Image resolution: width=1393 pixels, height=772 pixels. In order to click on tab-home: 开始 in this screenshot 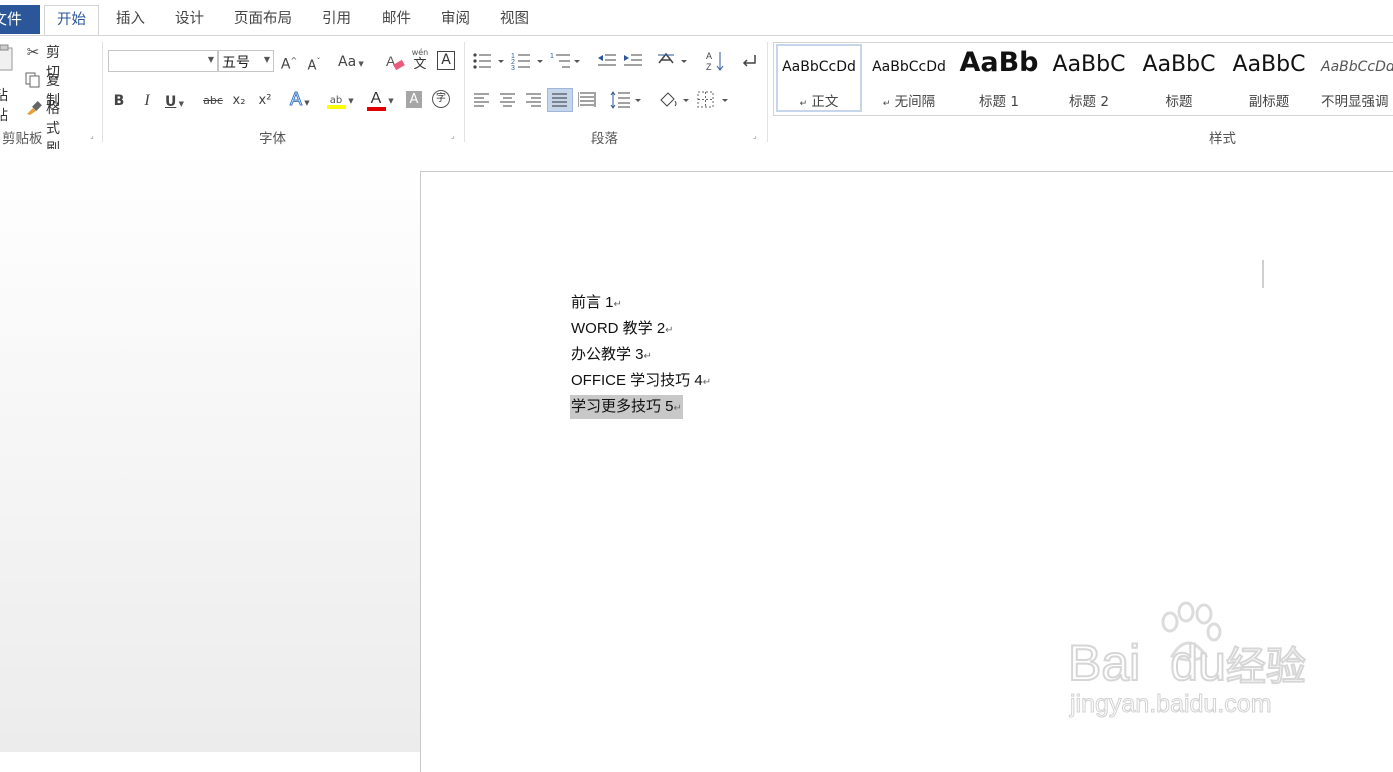, I will do `click(71, 20)`.